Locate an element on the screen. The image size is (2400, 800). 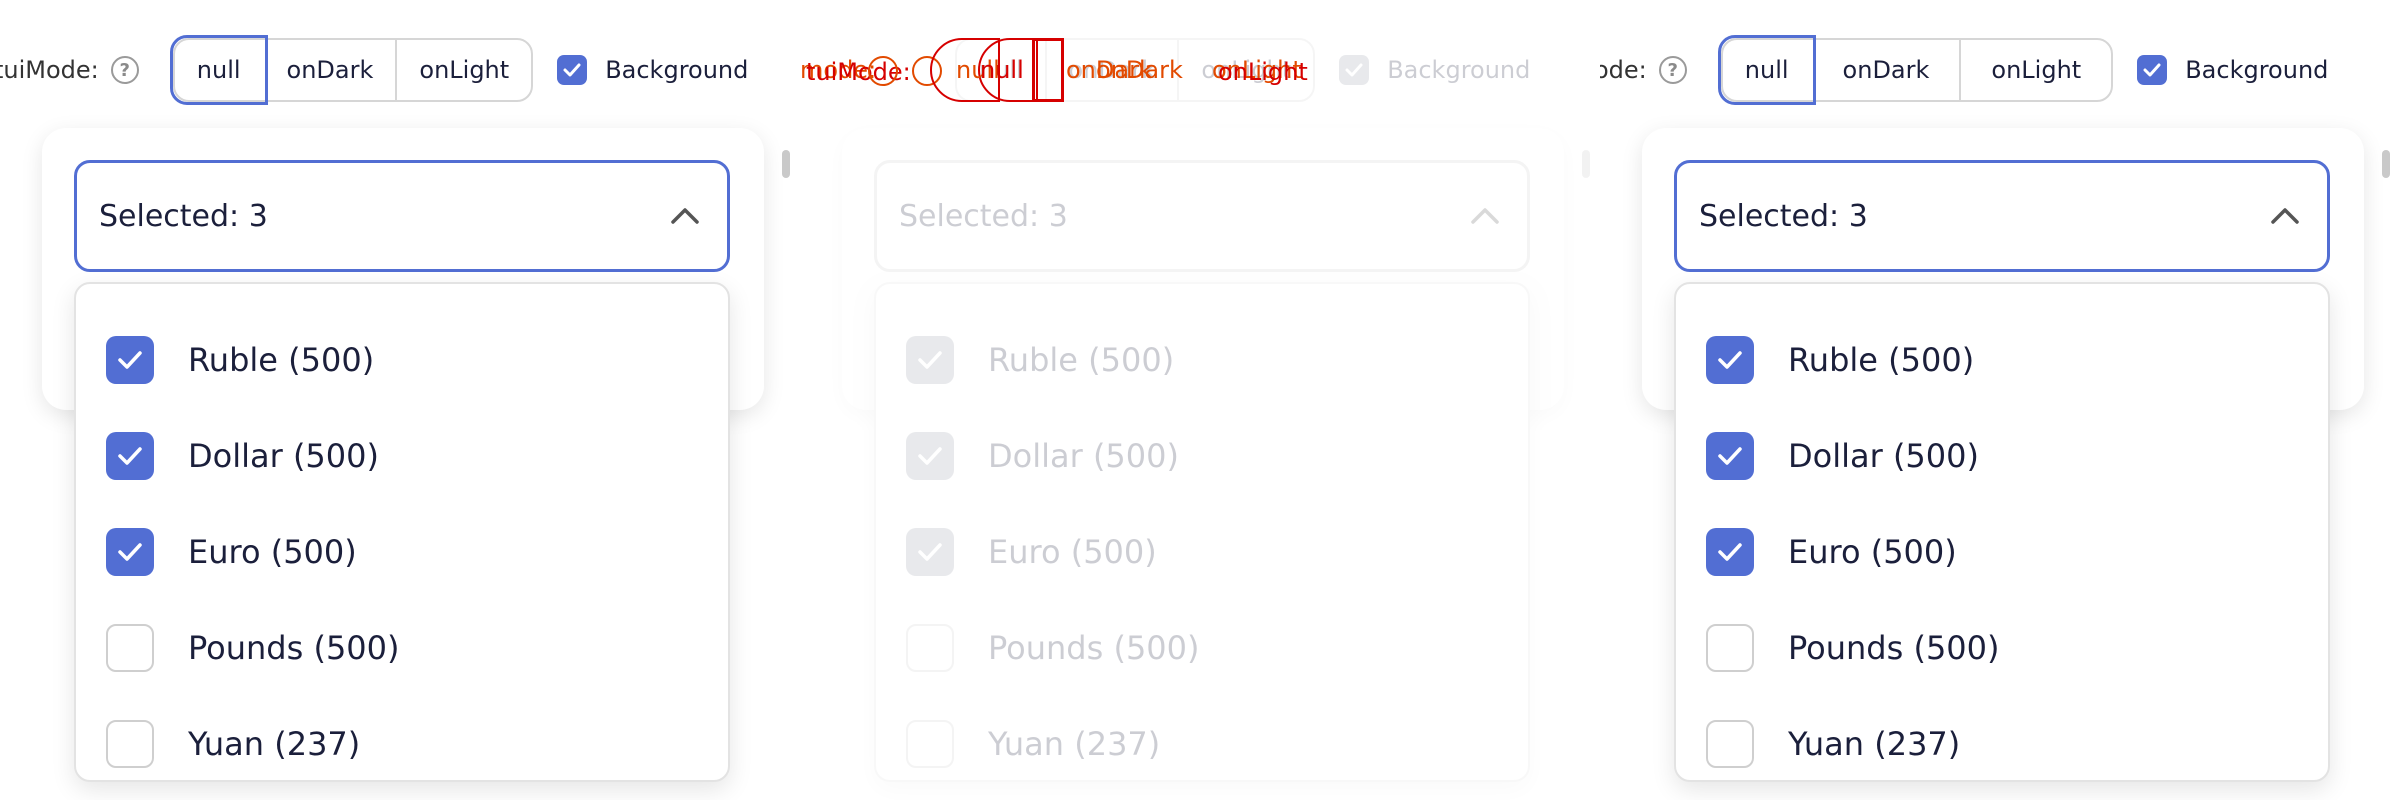
mode-label: ode: is located at coordinates (1623, 70).